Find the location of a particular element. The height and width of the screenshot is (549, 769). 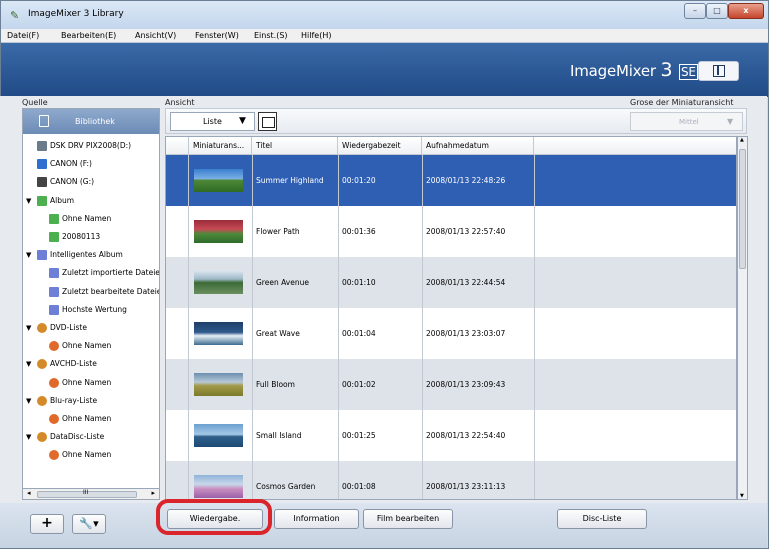

scroll-thumb is located at coordinates (742, 209).